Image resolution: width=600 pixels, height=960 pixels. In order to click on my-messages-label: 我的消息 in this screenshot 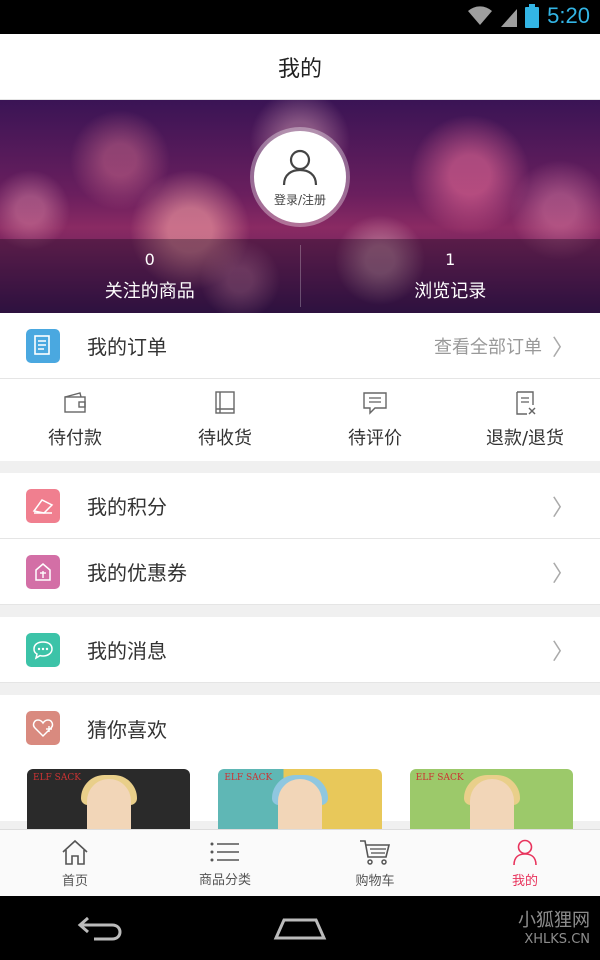, I will do `click(127, 651)`.